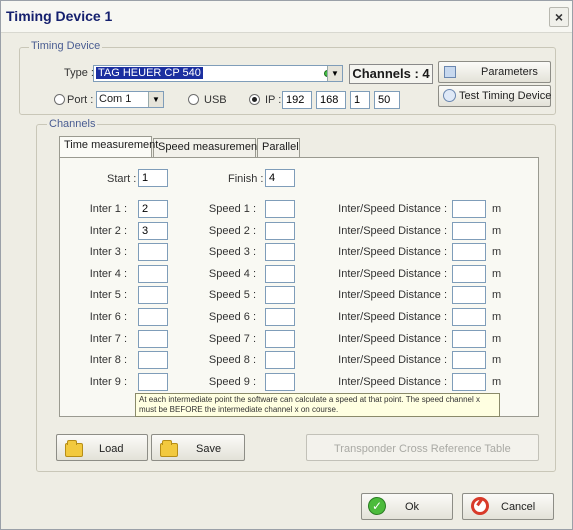 The width and height of the screenshot is (573, 530). I want to click on window-title: Timing Device 1, so click(59, 16).